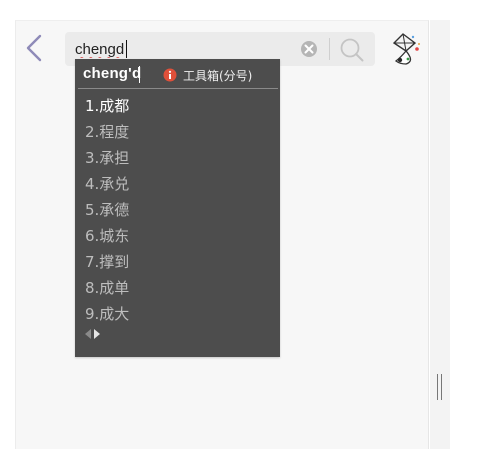 This screenshot has width=487, height=449. I want to click on kite-avatar-icon, so click(406, 49).